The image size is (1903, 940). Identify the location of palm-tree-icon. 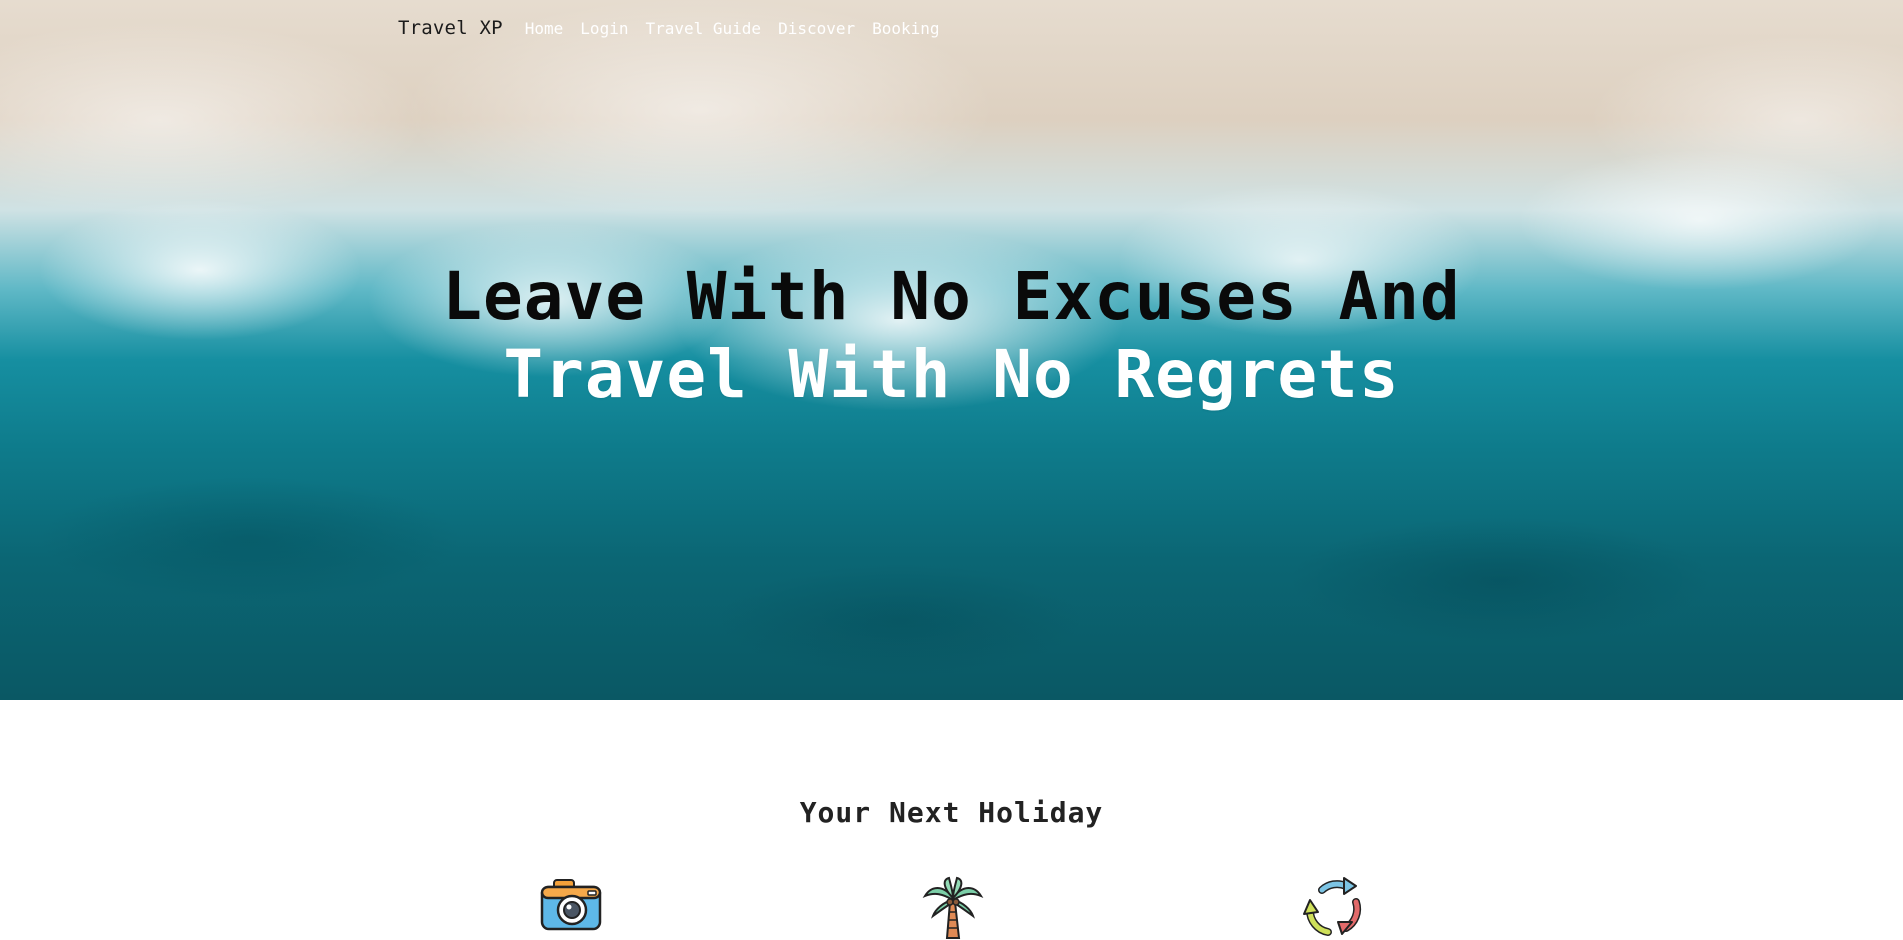
(953, 907).